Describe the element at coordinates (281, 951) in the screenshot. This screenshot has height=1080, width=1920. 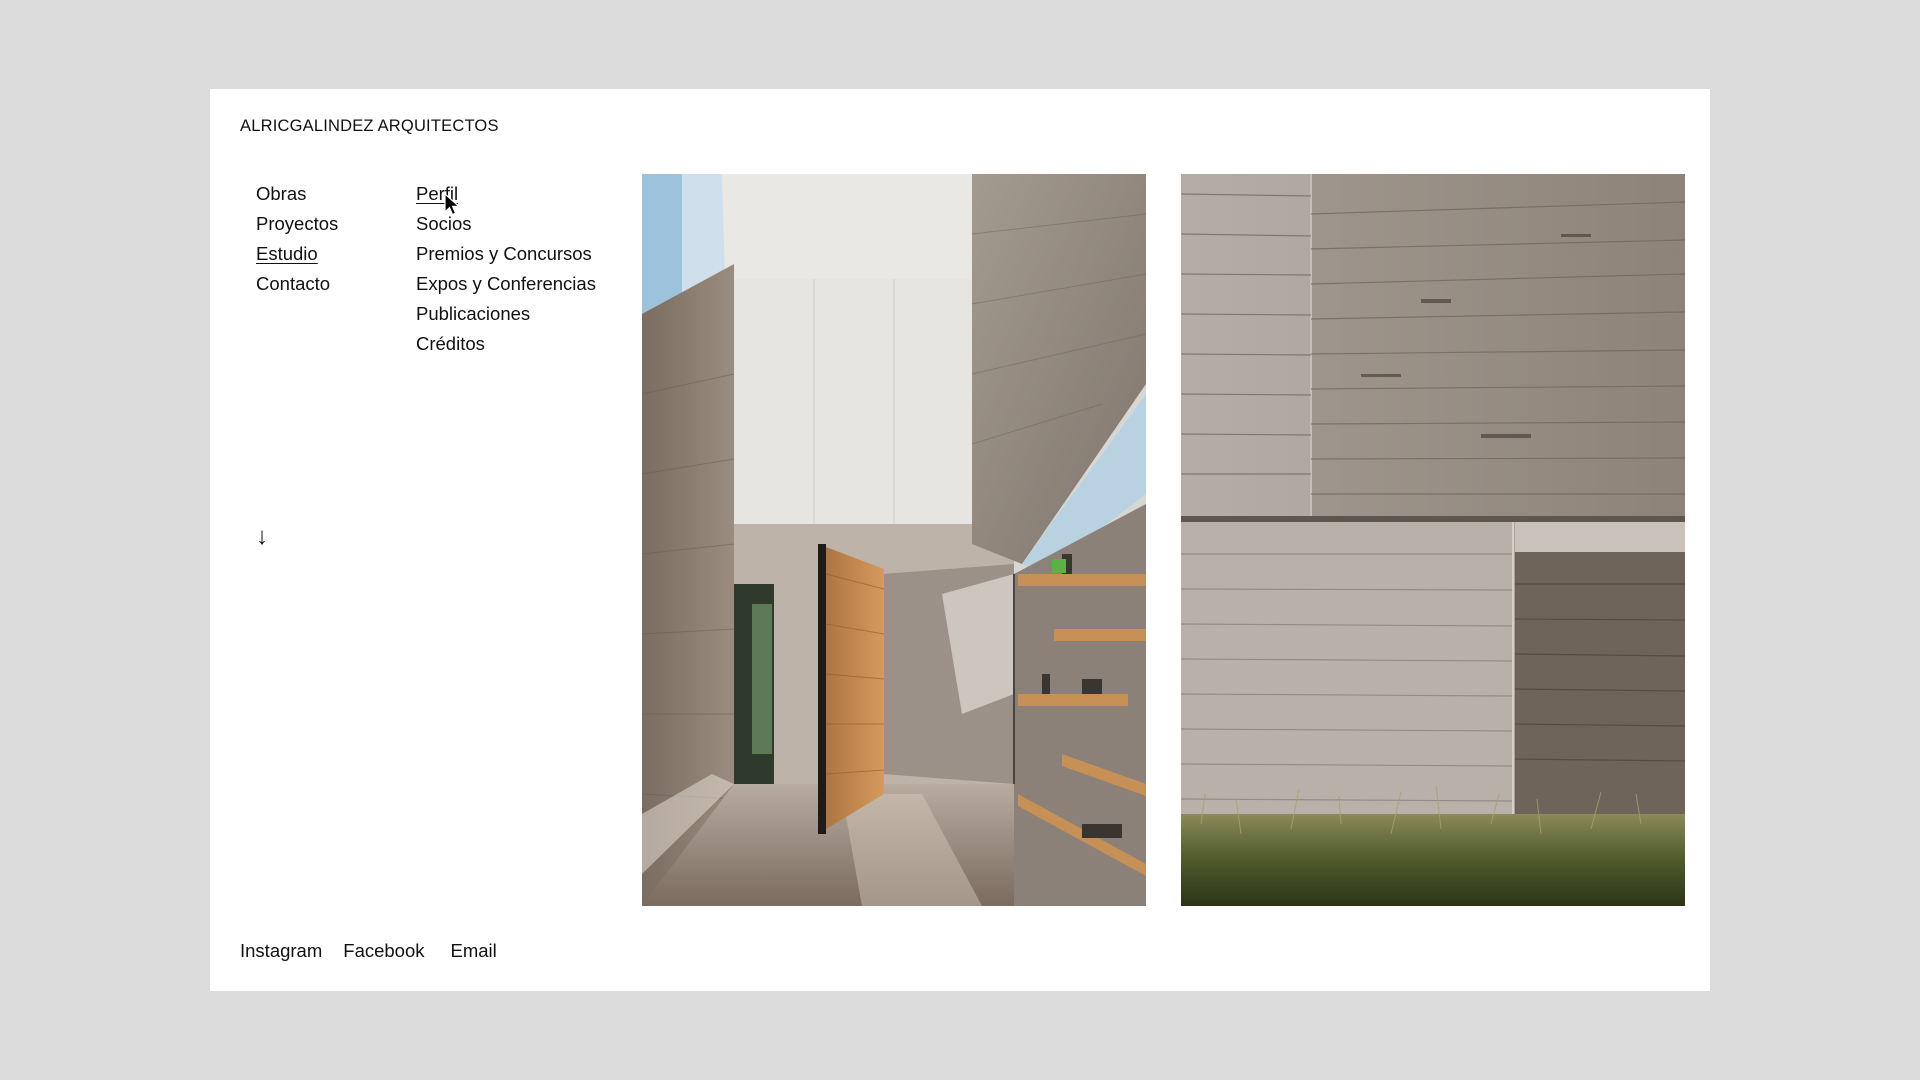
I see `instagram-link: Instagram` at that location.